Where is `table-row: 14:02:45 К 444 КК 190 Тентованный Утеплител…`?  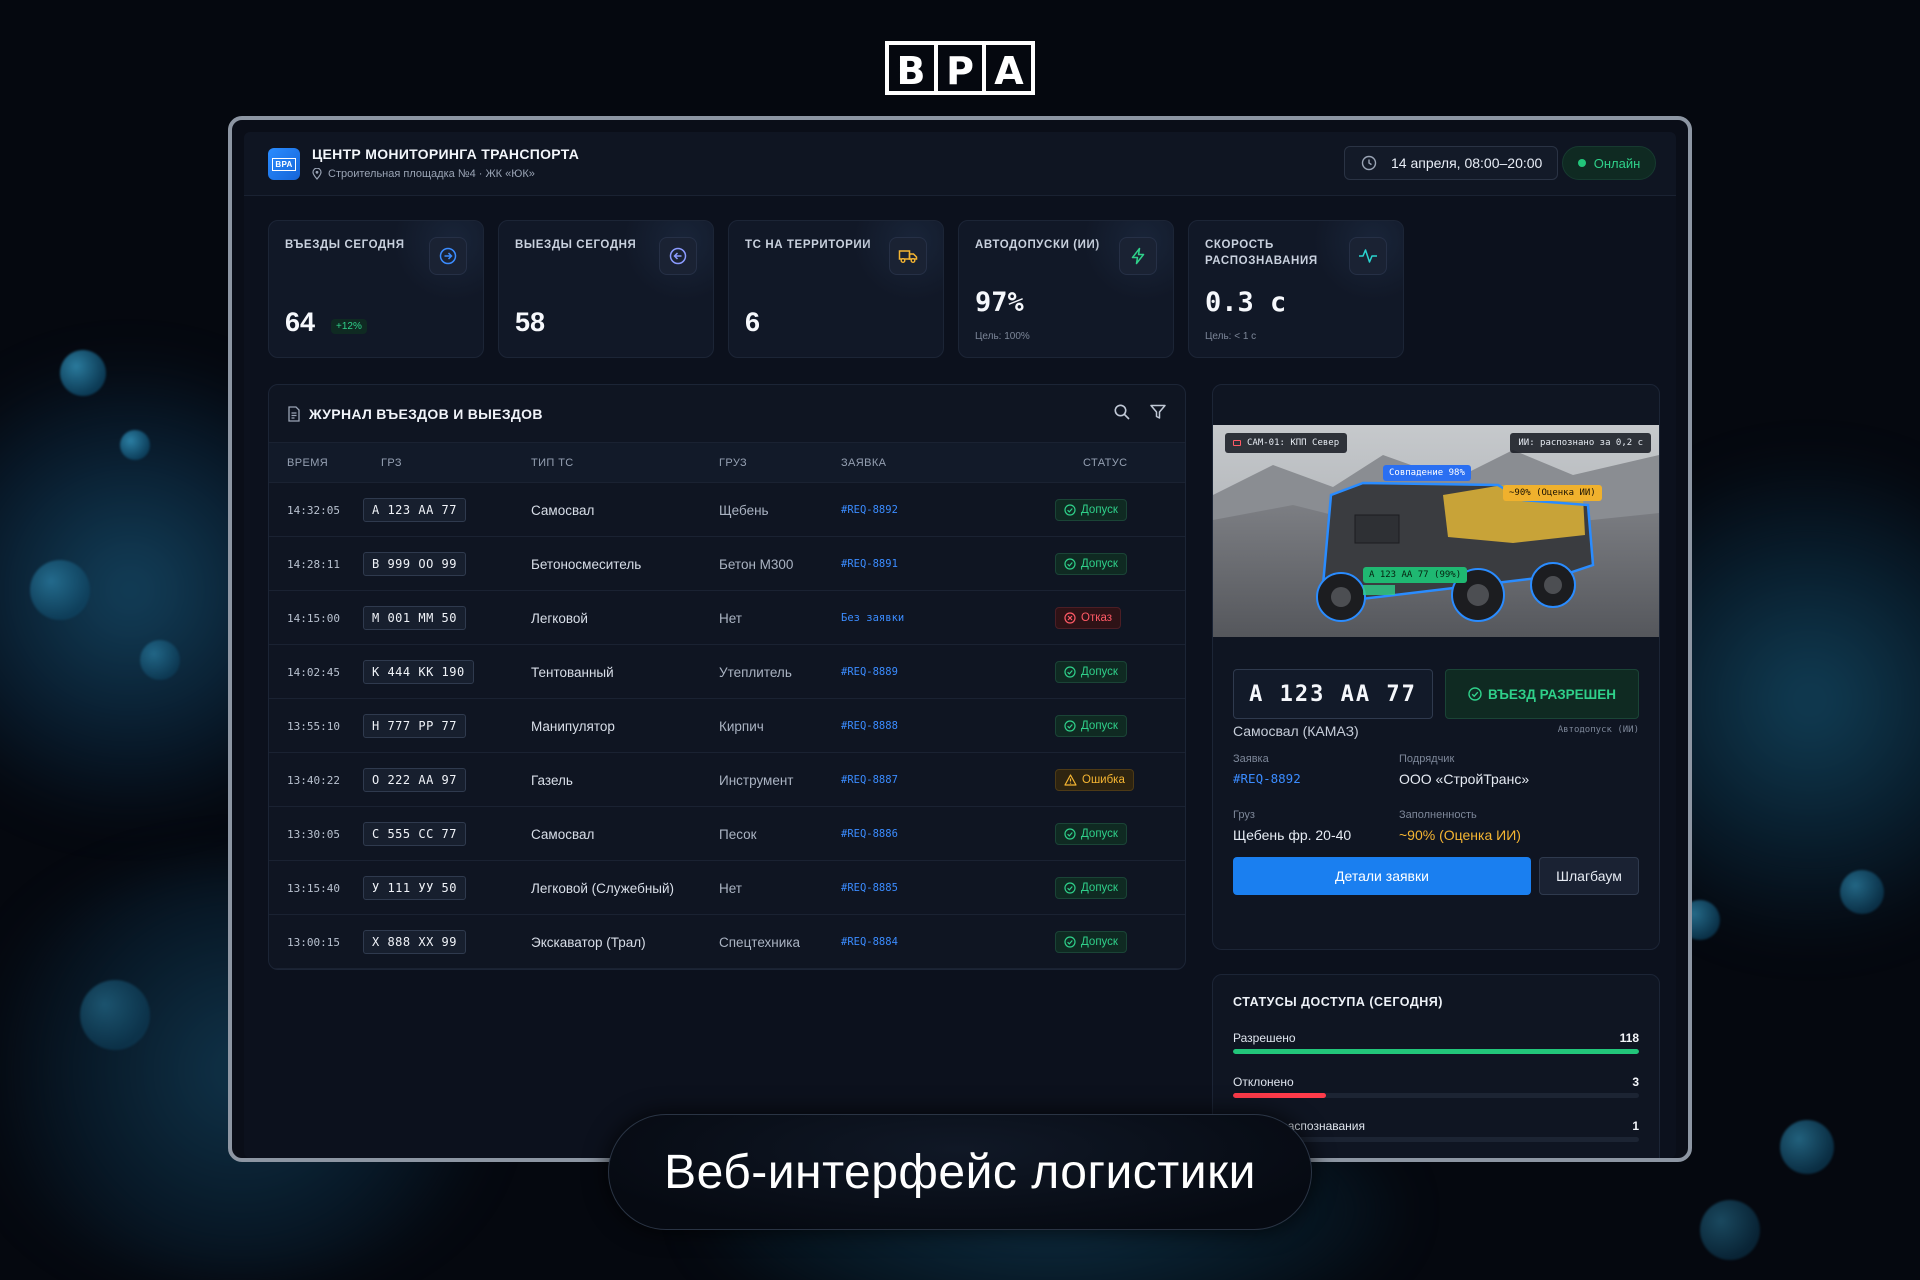
table-row: 14:02:45 К 444 КК 190 Тентованный Утеплител… is located at coordinates (727, 672).